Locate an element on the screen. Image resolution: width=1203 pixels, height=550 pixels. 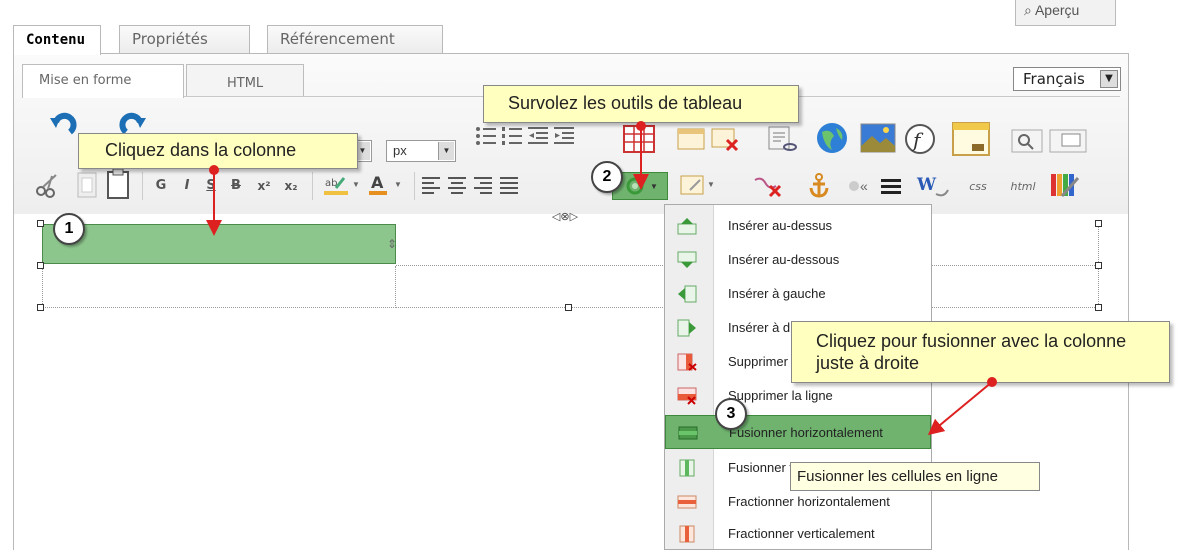
table-properties-icon is located at coordinates (691, 139).